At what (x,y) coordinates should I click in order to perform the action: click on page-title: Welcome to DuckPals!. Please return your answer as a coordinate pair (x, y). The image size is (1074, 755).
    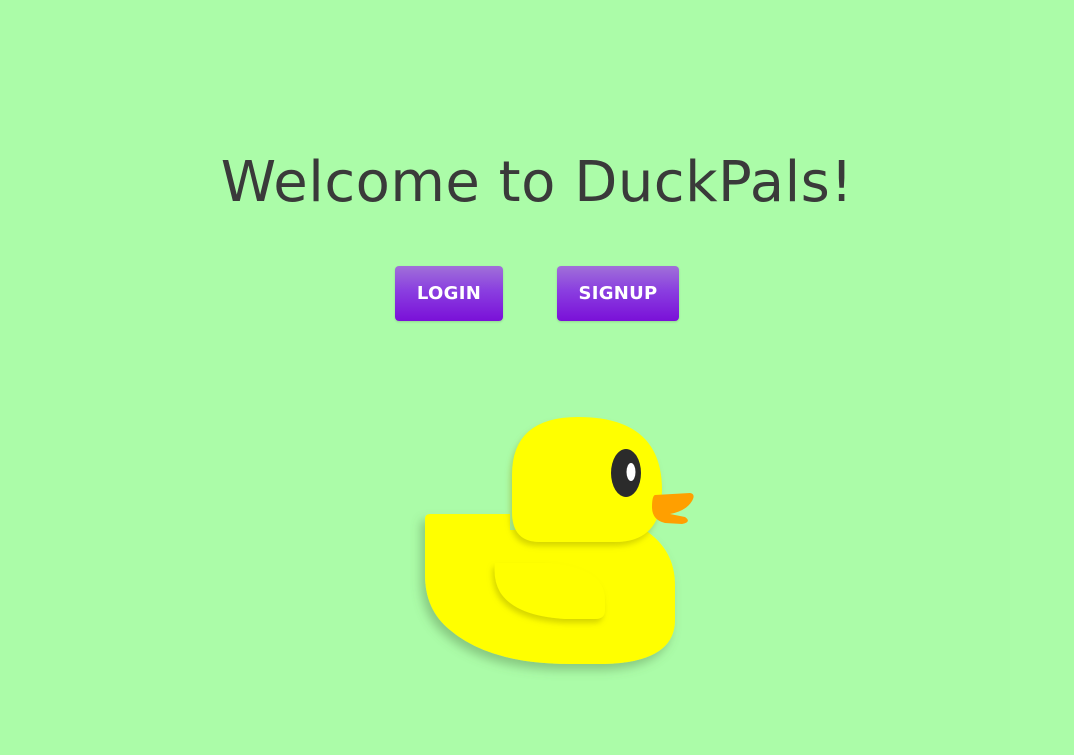
    Looking at the image, I should click on (537, 182).